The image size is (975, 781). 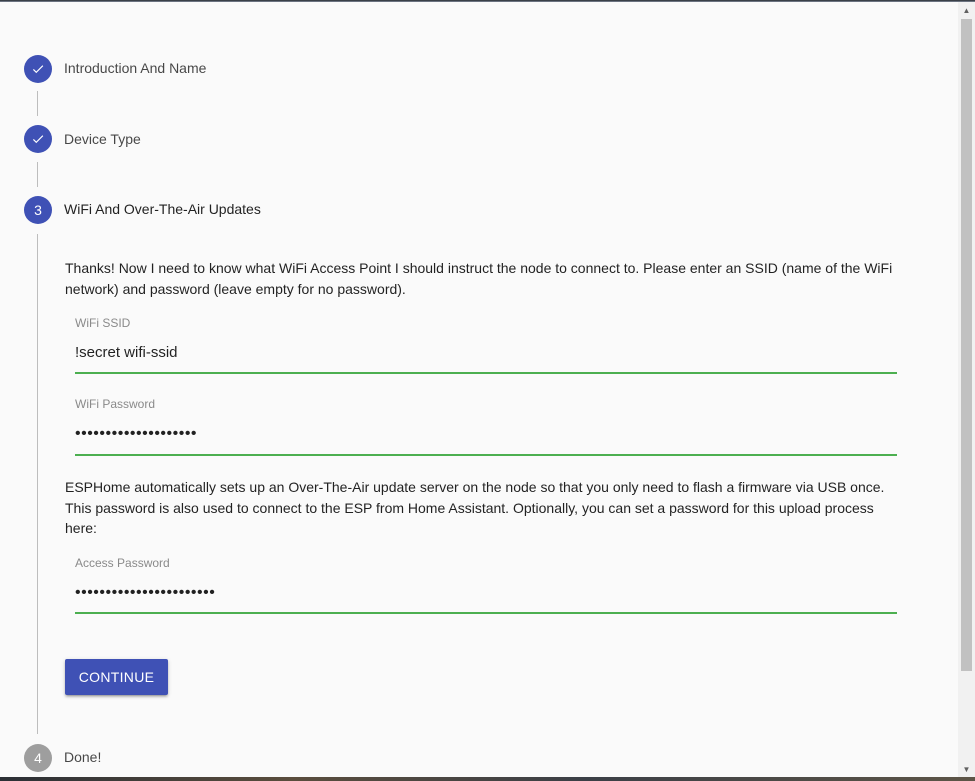 What do you see at coordinates (486, 434) in the screenshot?
I see `wifi-password-input` at bounding box center [486, 434].